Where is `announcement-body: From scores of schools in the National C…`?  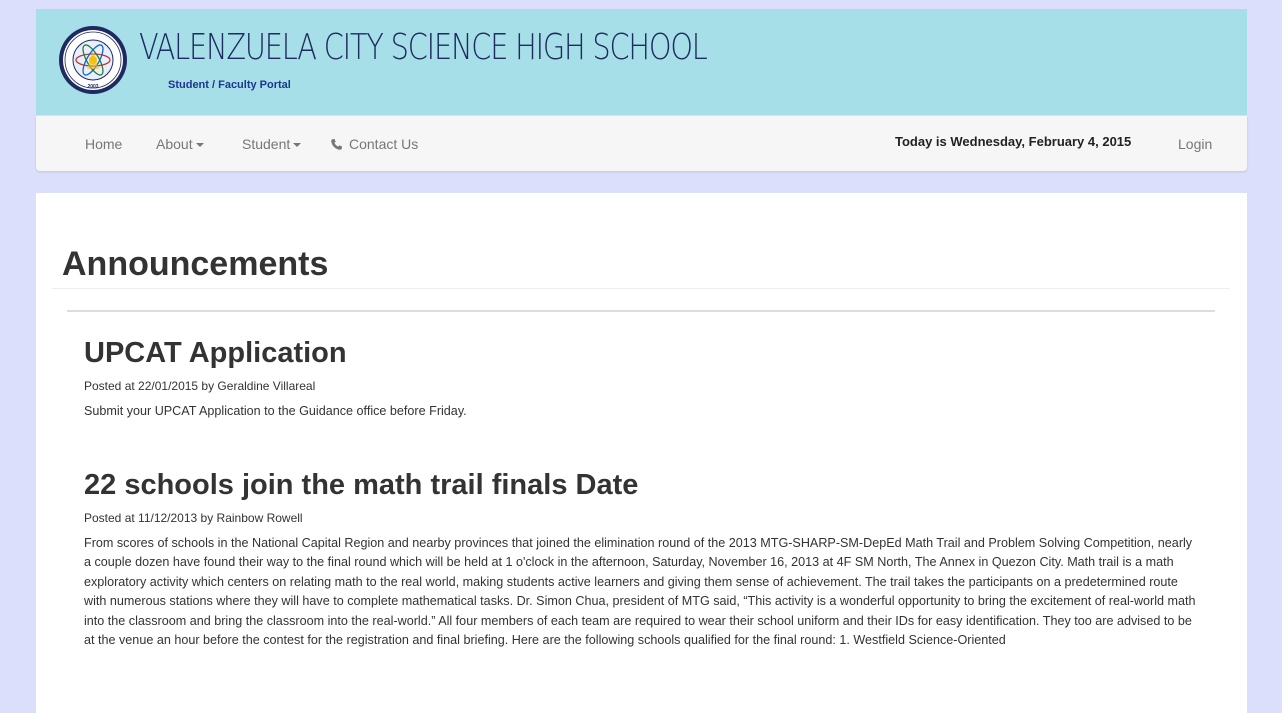
announcement-body: From scores of schools in the National C… is located at coordinates (640, 592).